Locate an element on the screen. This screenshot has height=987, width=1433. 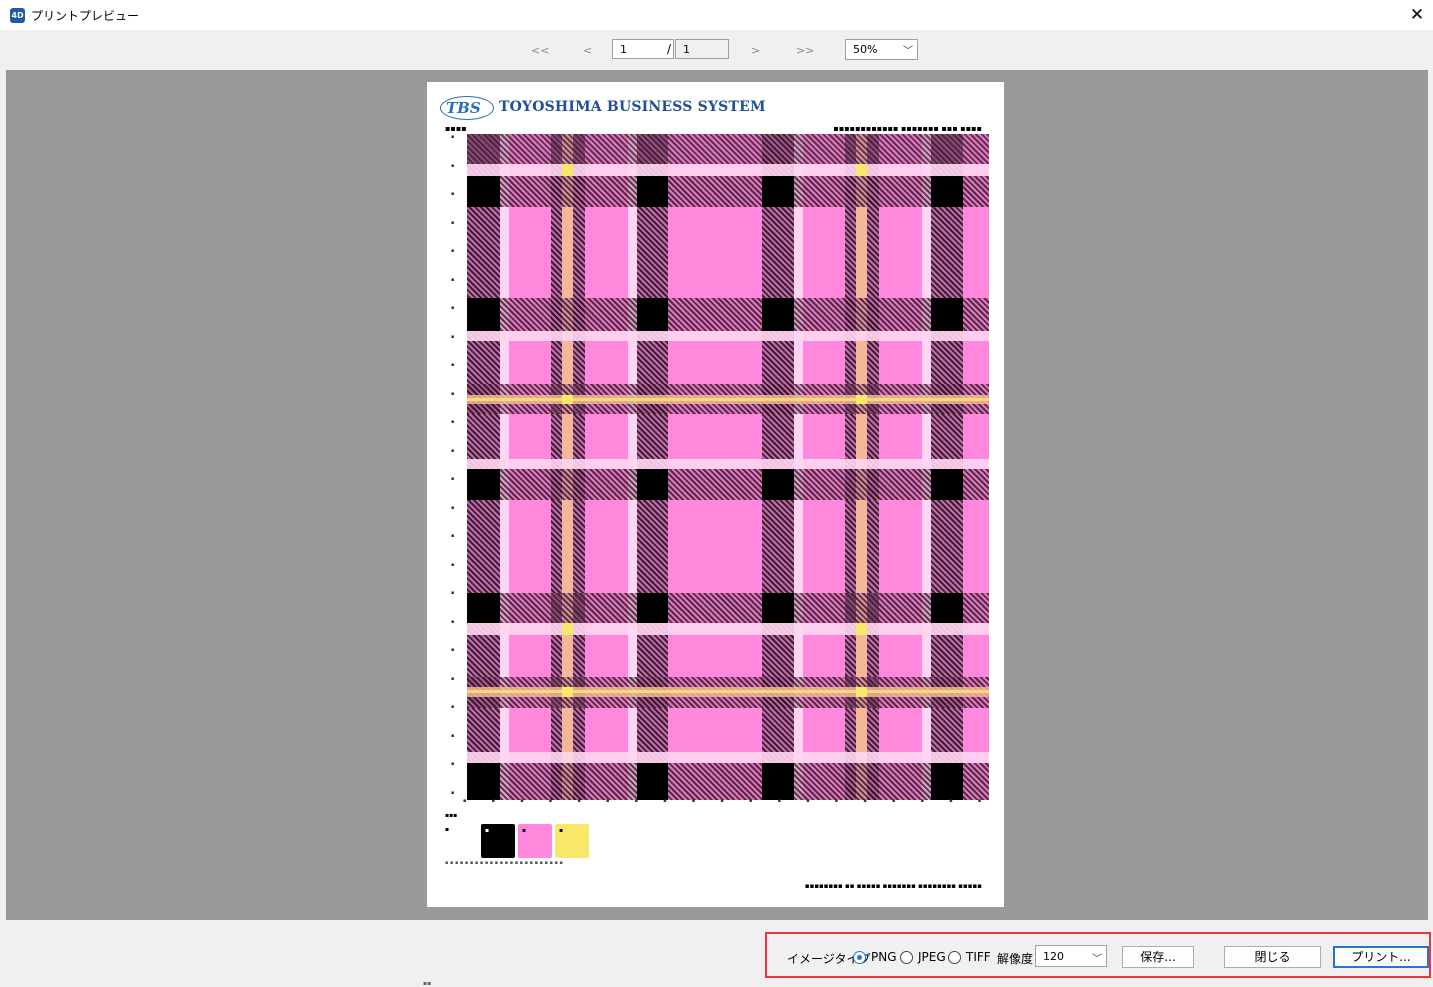
navigation-toolbar: << < 1 / 1 > >> 50% ﹀ is located at coordinates (716, 50).